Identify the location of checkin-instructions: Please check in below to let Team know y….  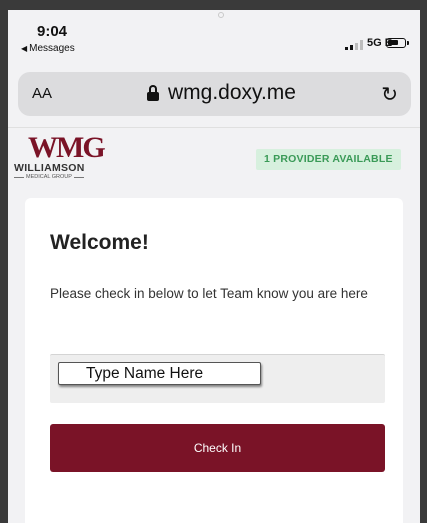
(209, 293).